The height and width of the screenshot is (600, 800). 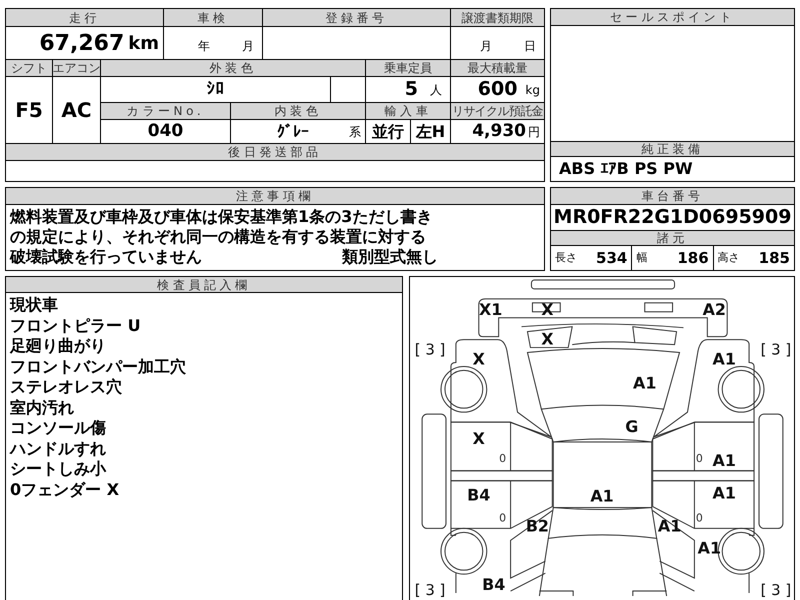 I want to click on column-header: 検査員記入欄, so click(x=204, y=285).